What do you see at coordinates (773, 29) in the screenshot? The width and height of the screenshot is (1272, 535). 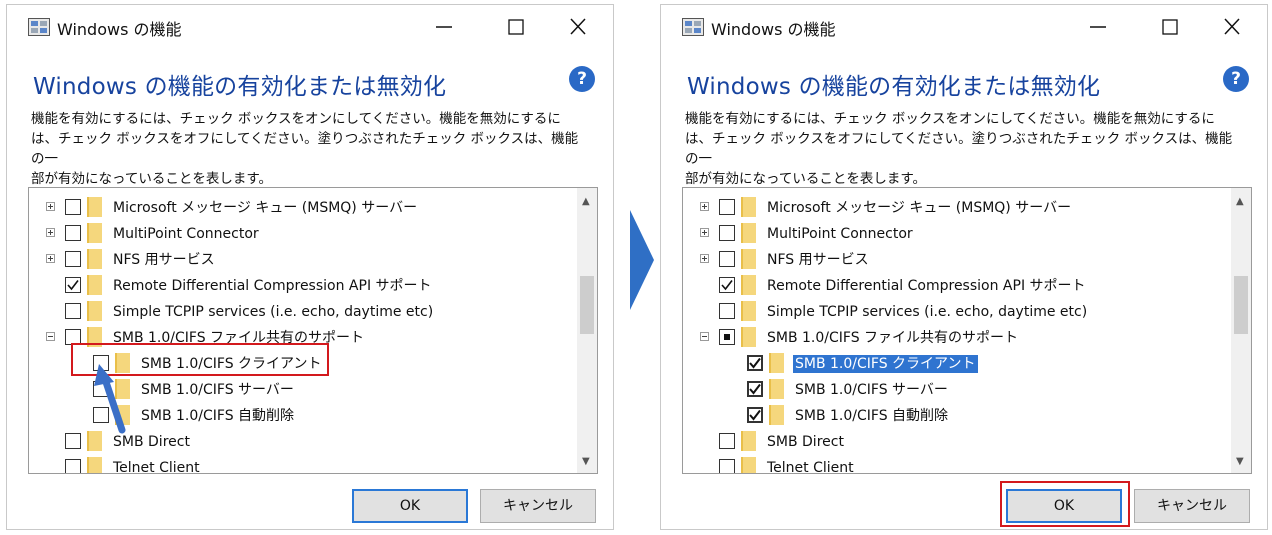 I see `window-title: Windows の機能` at bounding box center [773, 29].